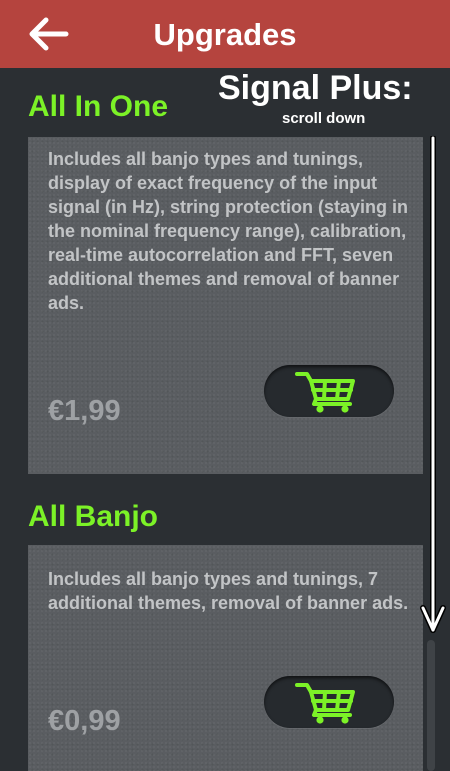 Image resolution: width=450 pixels, height=771 pixels. What do you see at coordinates (84, 721) in the screenshot?
I see `product-price: €0,99` at bounding box center [84, 721].